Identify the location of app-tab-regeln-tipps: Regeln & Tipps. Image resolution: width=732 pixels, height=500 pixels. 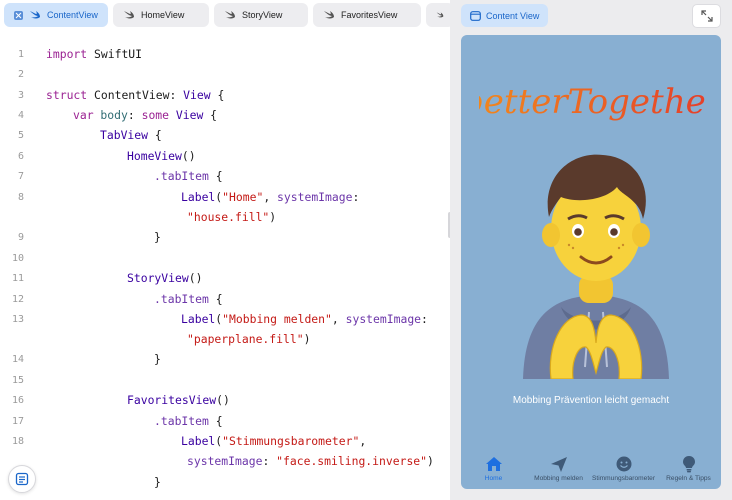
(688, 472).